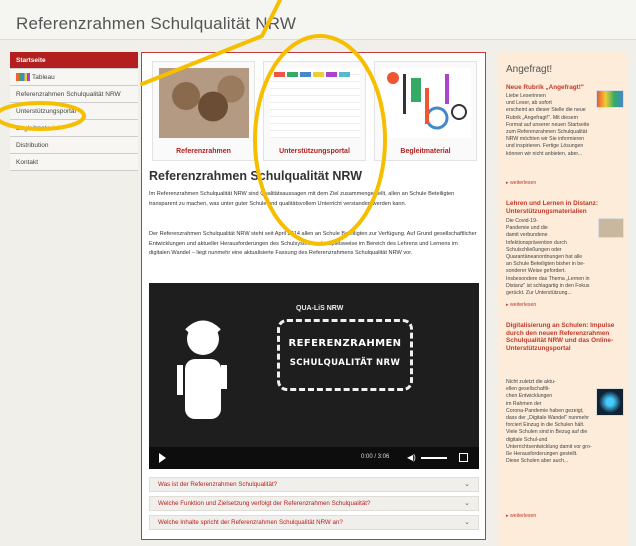 This screenshot has width=636, height=546. Describe the element at coordinates (256, 176) in the screenshot. I see `page-title: Referenzrahmen Schulqualität NRW` at that location.